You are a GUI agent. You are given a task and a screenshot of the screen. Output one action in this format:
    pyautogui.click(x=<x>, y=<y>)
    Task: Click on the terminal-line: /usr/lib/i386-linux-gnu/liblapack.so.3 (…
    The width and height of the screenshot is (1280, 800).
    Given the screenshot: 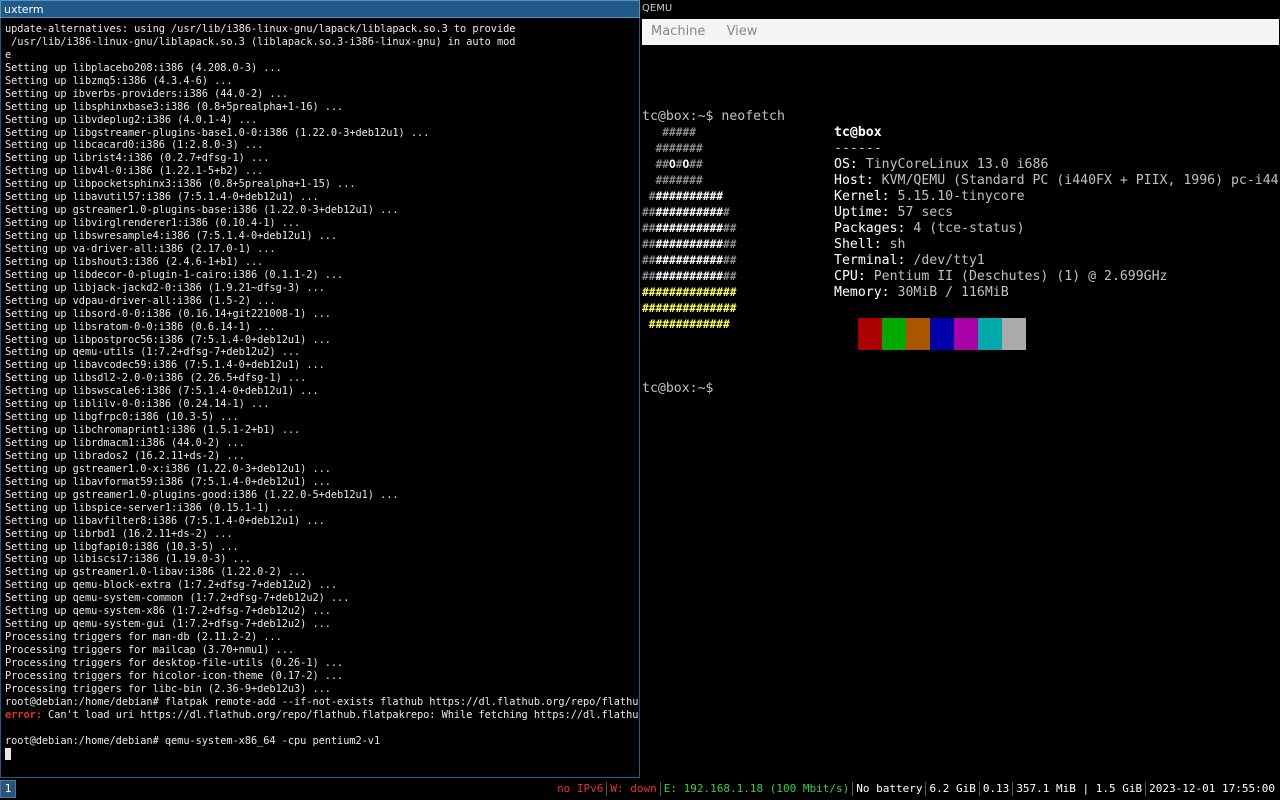 What is the action you would take?
    pyautogui.click(x=260, y=41)
    